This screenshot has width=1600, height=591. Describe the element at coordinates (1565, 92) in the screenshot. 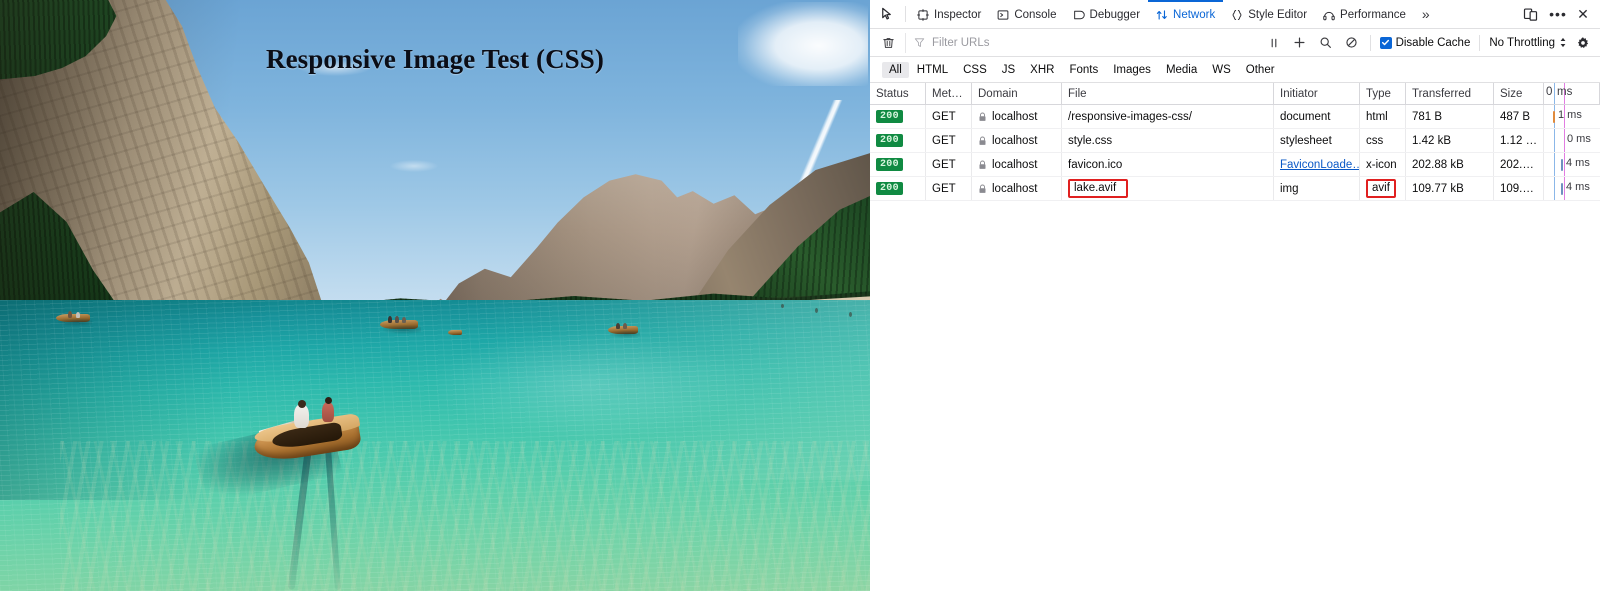

I see `waterfall-unit-label: ms` at that location.